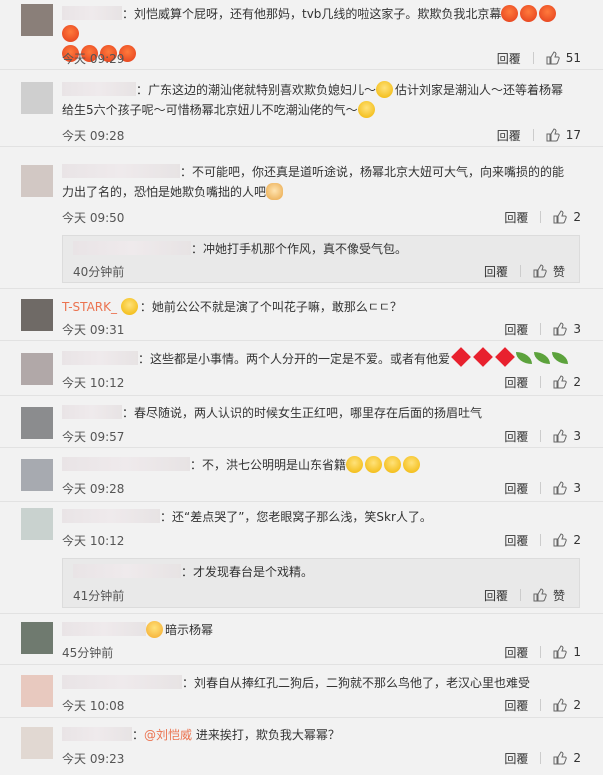 The image size is (603, 775). I want to click on comment-text: ：刘恺威算个屁呀，还有他那妈，tvb几线的啦这家子。欺欺负我北京幕, so click(312, 14).